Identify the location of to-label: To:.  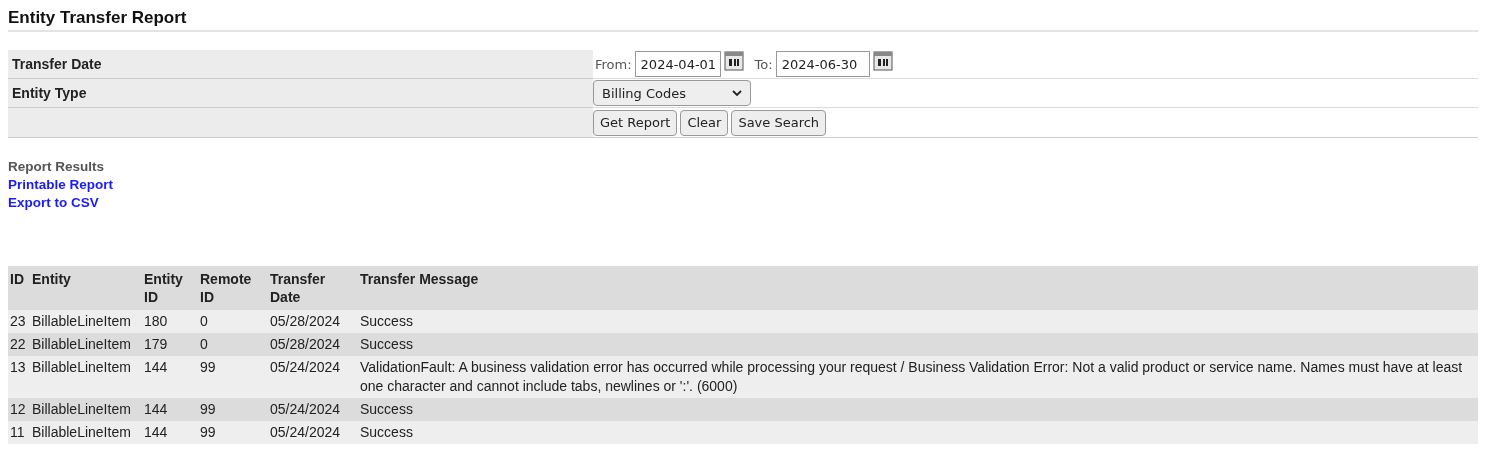
(763, 64).